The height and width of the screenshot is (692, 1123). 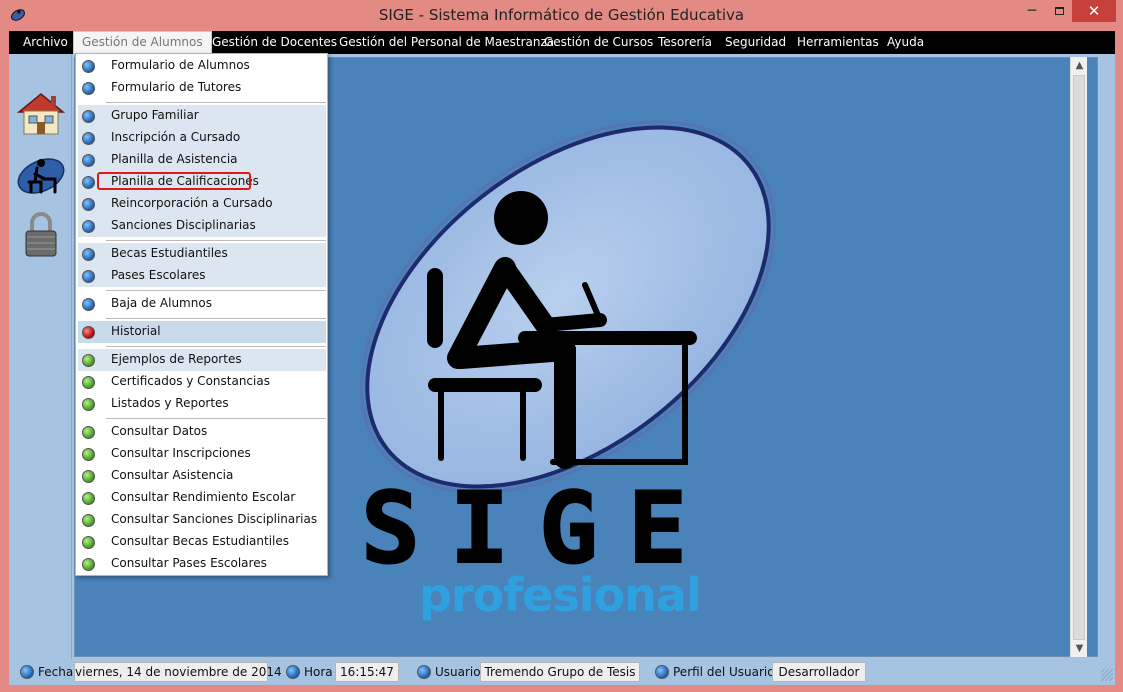 What do you see at coordinates (202, 204) in the screenshot?
I see `menu-item-reincorporacion: Reincorporación a Cursado` at bounding box center [202, 204].